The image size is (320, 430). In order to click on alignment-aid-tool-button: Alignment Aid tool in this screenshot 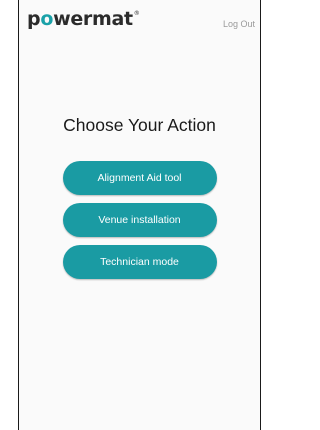, I will do `click(139, 178)`.